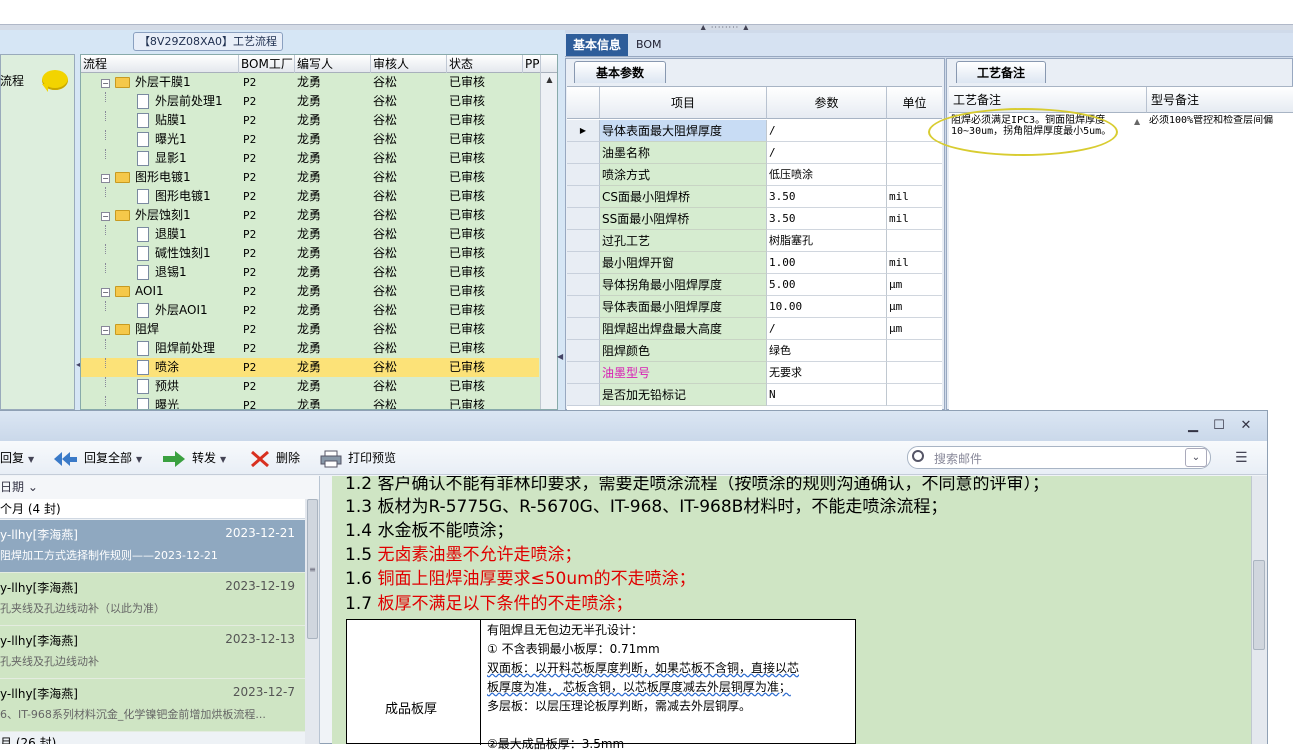 Image resolution: width=1293 pixels, height=754 pixels. What do you see at coordinates (683, 103) in the screenshot?
I see `column-header-item: 项目` at bounding box center [683, 103].